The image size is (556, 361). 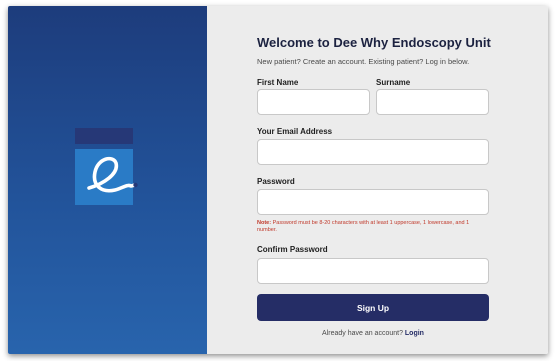 I want to click on password-field, so click(x=373, y=202).